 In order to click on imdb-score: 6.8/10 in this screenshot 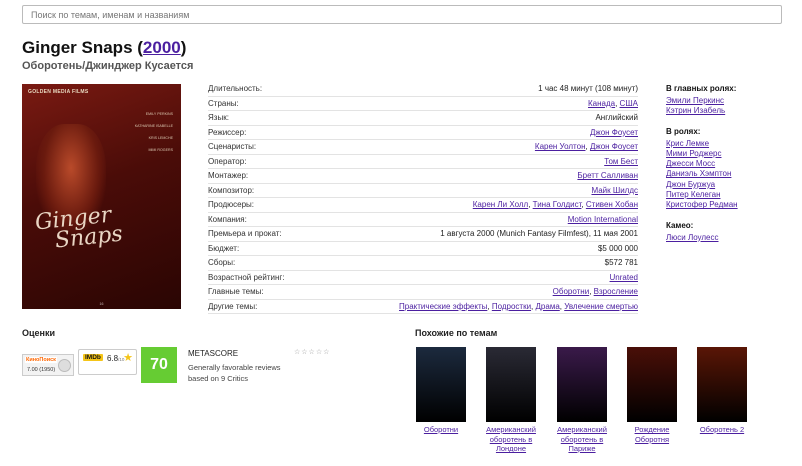, I will do `click(115, 358)`.